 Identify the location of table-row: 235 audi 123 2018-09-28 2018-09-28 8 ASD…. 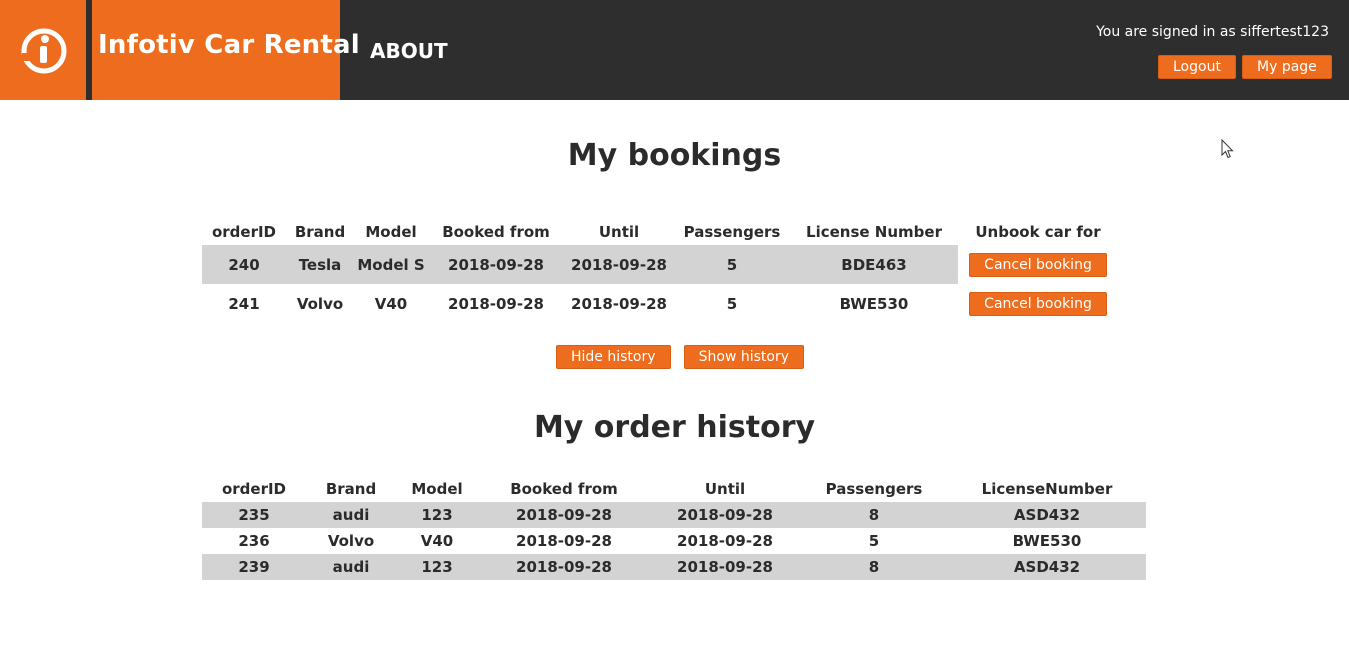
(674, 515).